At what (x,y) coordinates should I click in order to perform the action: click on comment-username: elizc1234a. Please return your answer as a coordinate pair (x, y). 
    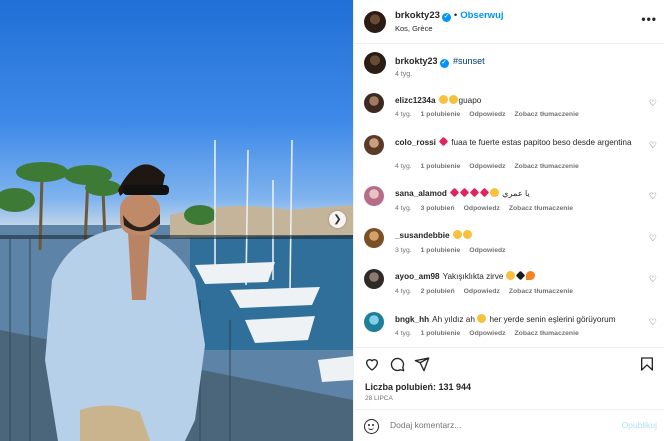
    Looking at the image, I should click on (415, 100).